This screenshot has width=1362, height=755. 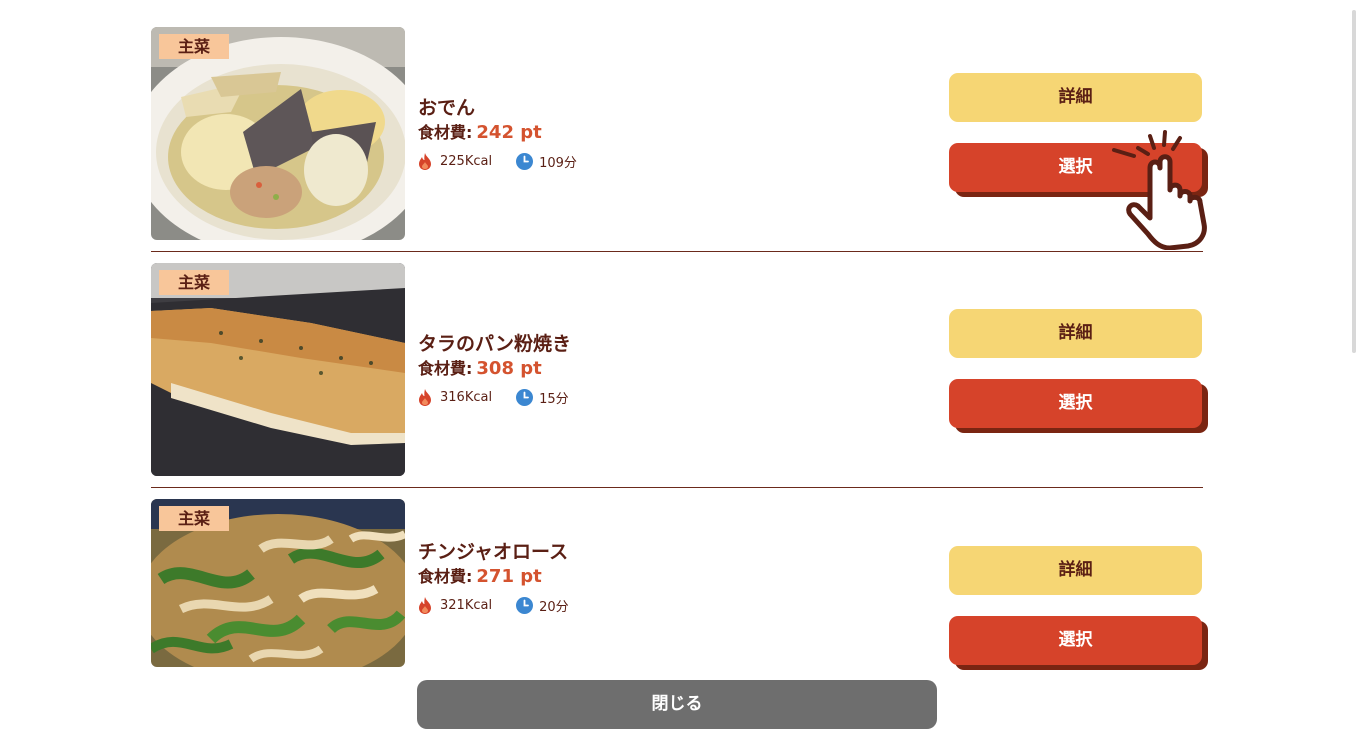 I want to click on dish-info: チンジャオロース 食材費: 271 pt 321Kcal 20分, so click(x=493, y=577).